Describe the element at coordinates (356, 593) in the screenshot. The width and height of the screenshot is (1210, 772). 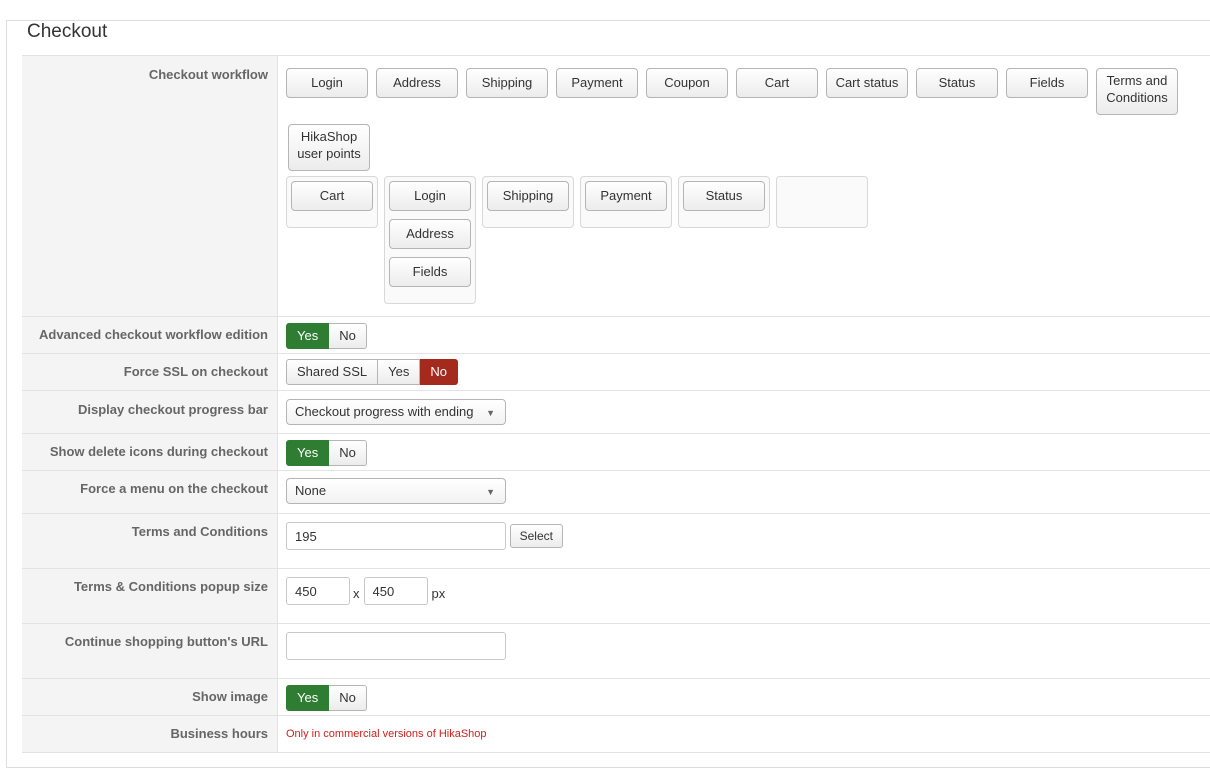
I see `popup-size-x: x` at that location.